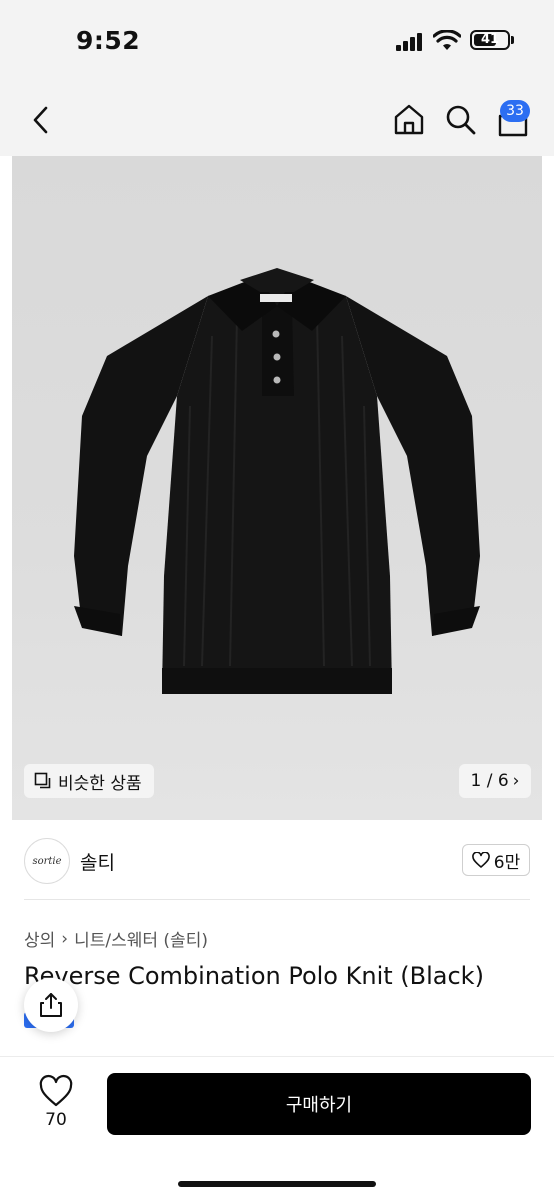 This screenshot has height=1201, width=554. I want to click on breadcrumb-item-category: 상의, so click(39, 938).